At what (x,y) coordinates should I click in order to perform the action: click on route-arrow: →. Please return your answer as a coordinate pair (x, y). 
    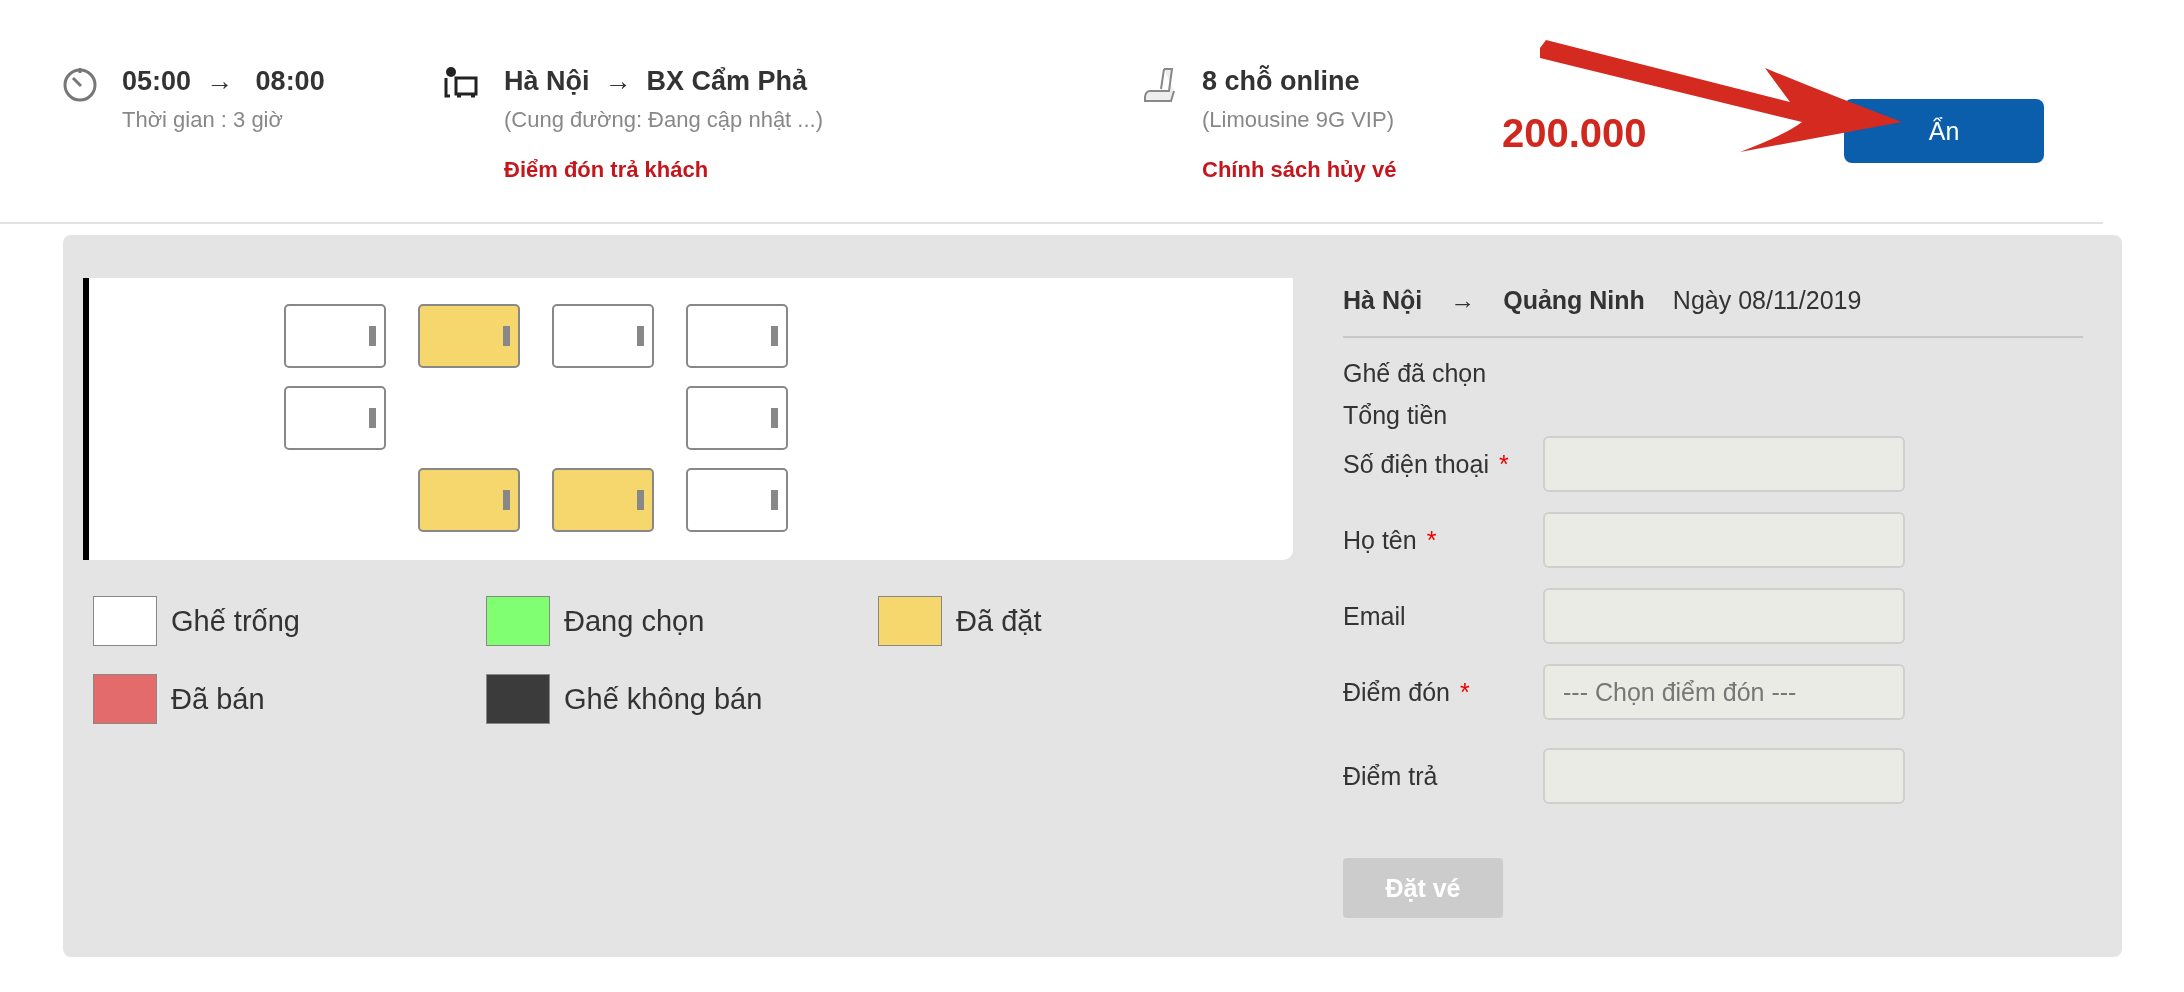
    Looking at the image, I should click on (1463, 300).